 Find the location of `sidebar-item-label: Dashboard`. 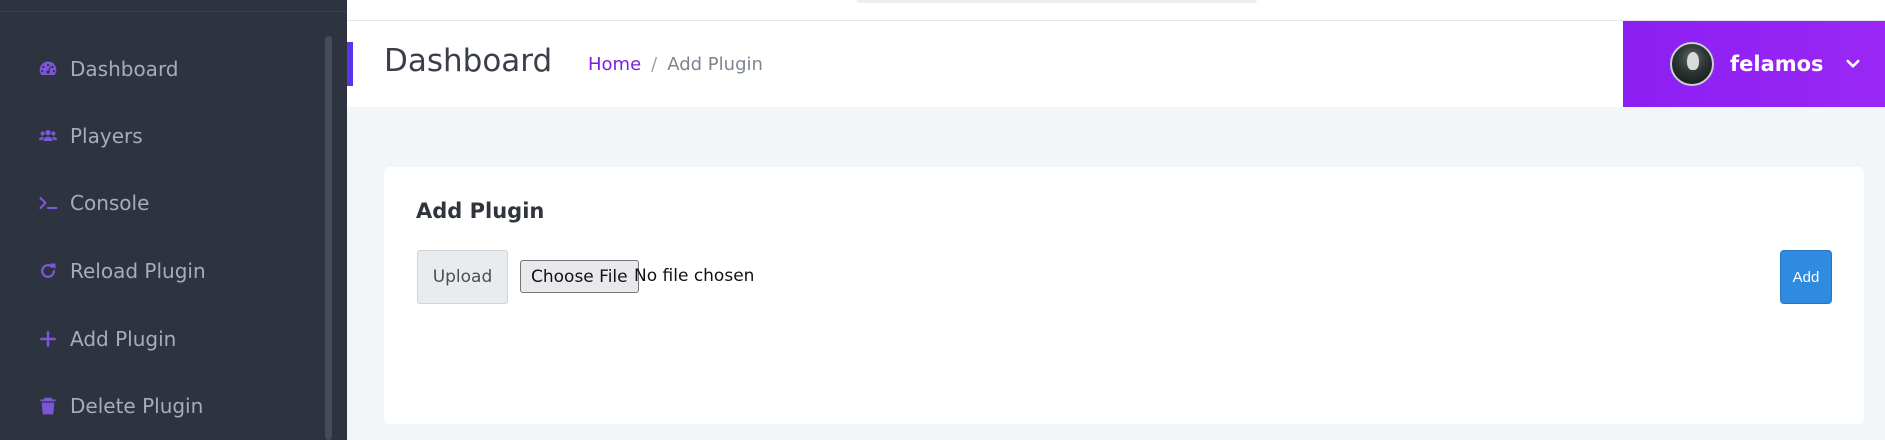

sidebar-item-label: Dashboard is located at coordinates (124, 69).